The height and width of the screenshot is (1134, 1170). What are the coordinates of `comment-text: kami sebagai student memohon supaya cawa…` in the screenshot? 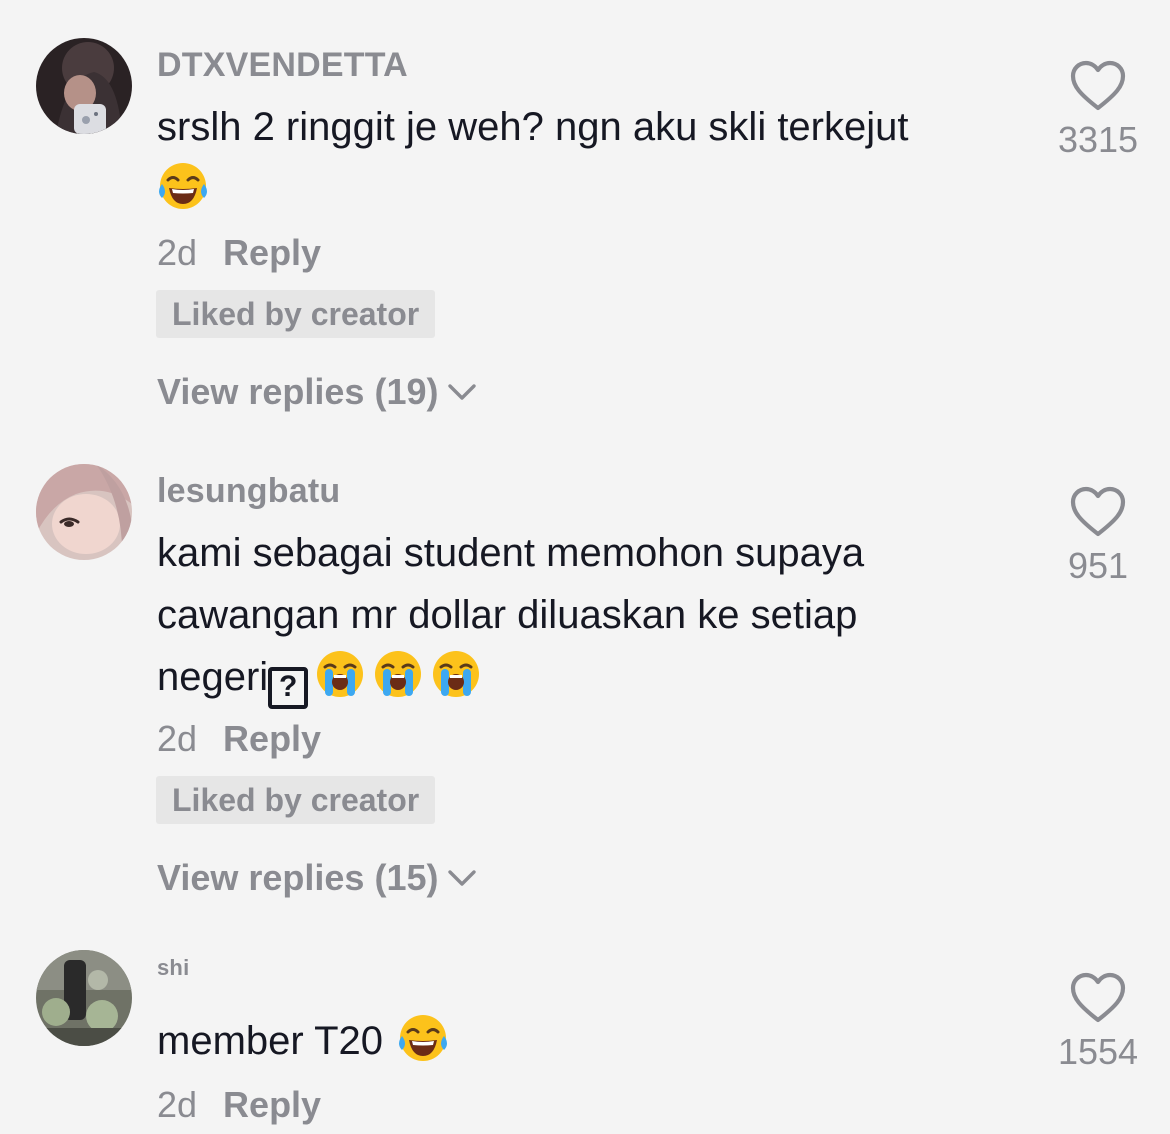 It's located at (587, 615).